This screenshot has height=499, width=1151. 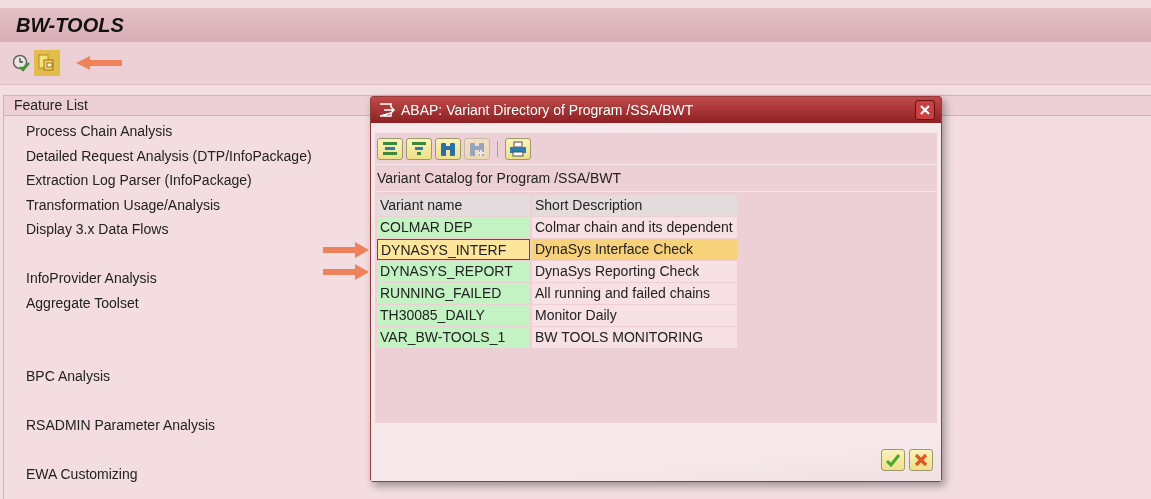 I want to click on select-all-icon, so click(x=390, y=149).